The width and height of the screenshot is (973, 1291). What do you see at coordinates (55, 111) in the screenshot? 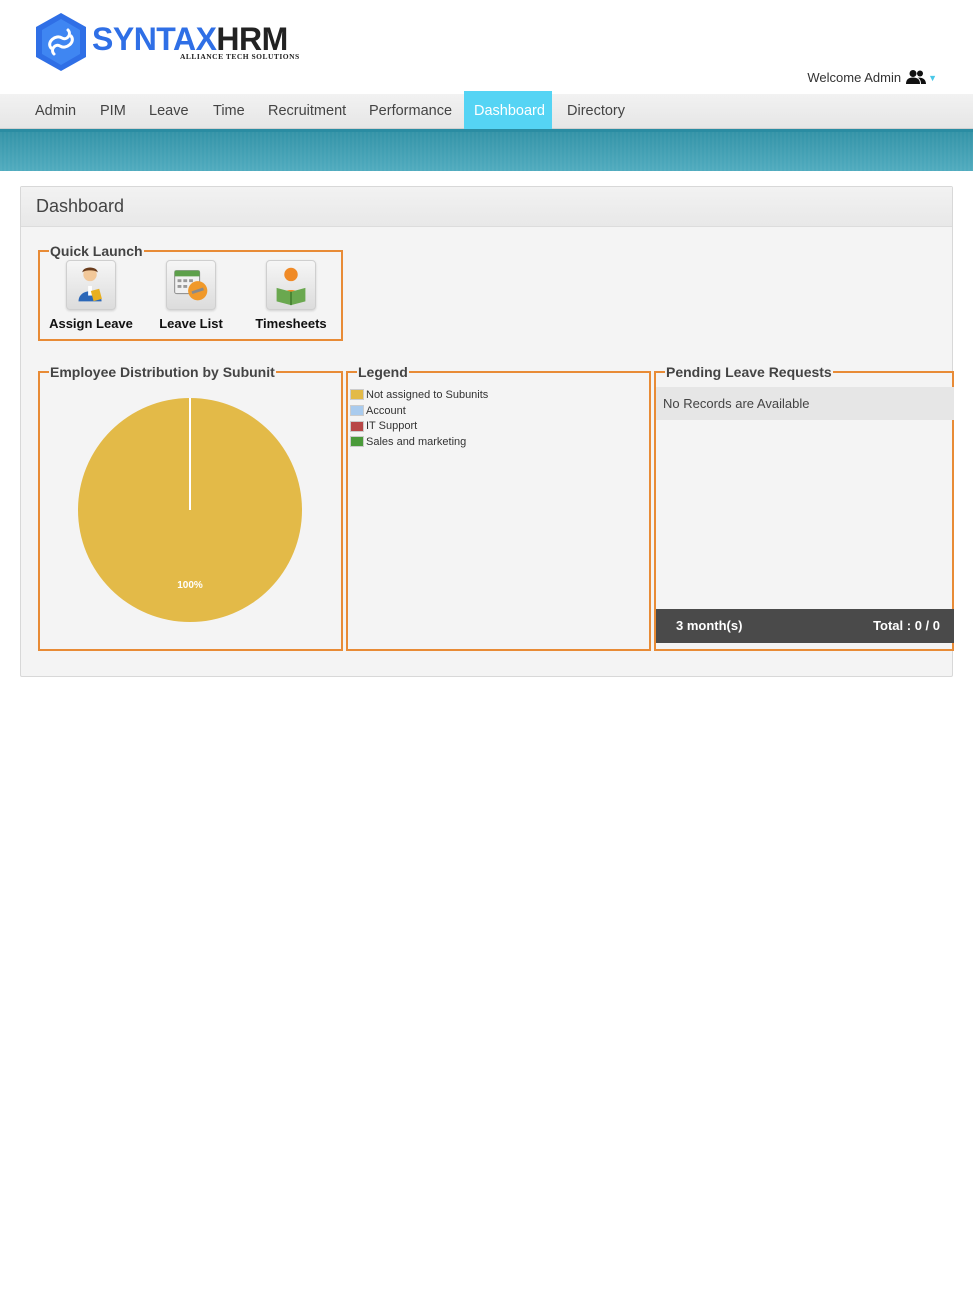
I see `nav-item-admin: Admin` at bounding box center [55, 111].